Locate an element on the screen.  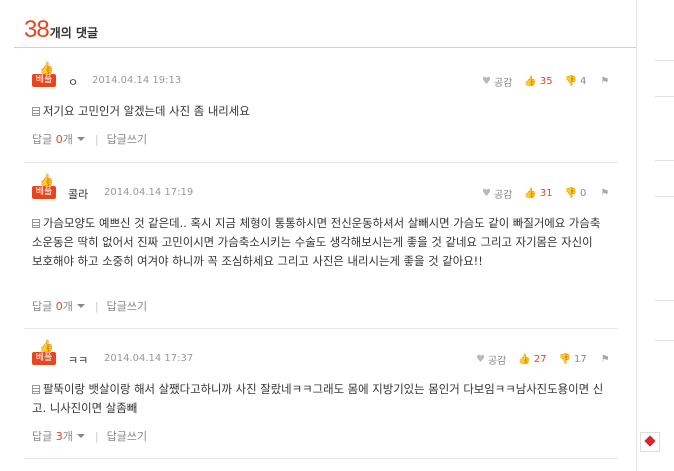
upvote-count: 31 is located at coordinates (546, 193).